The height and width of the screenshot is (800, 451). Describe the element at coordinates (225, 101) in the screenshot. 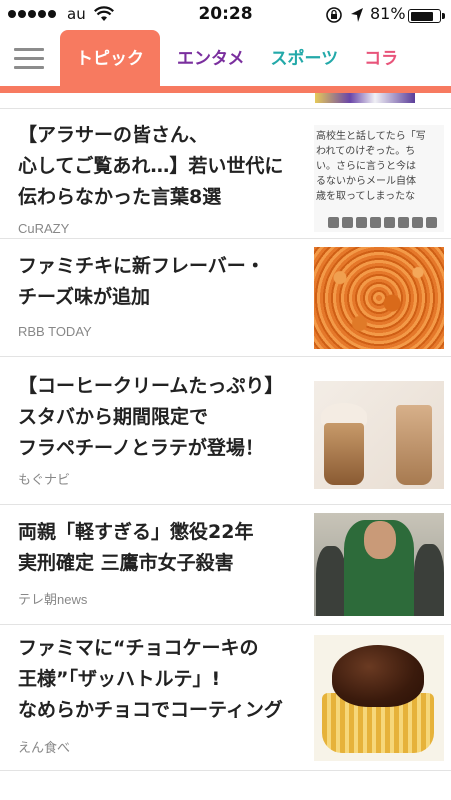

I see `previous-article-peek` at that location.